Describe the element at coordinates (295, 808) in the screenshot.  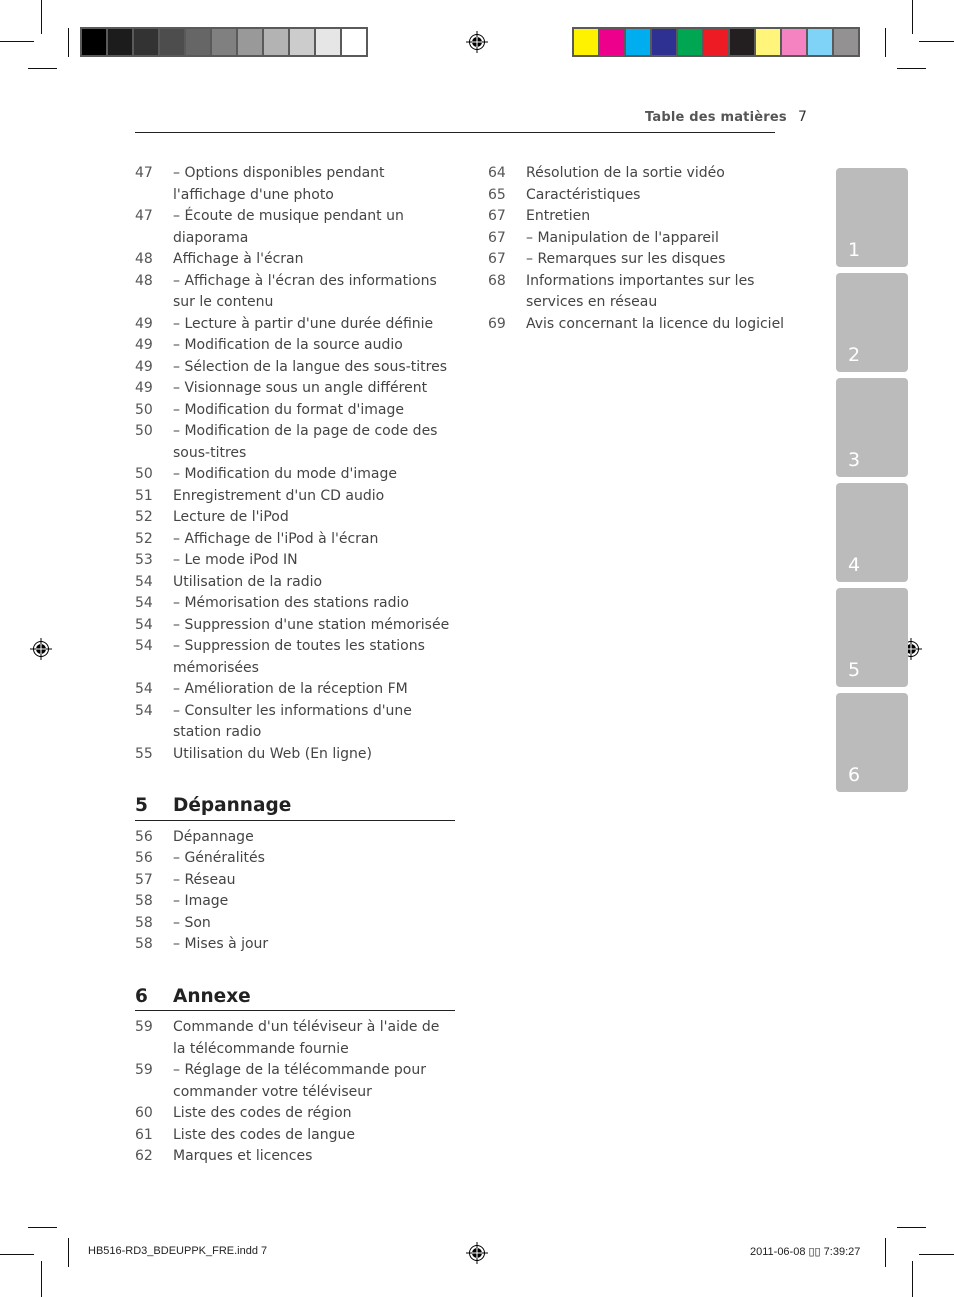
I see `section-heading: 5 Dépannage` at that location.